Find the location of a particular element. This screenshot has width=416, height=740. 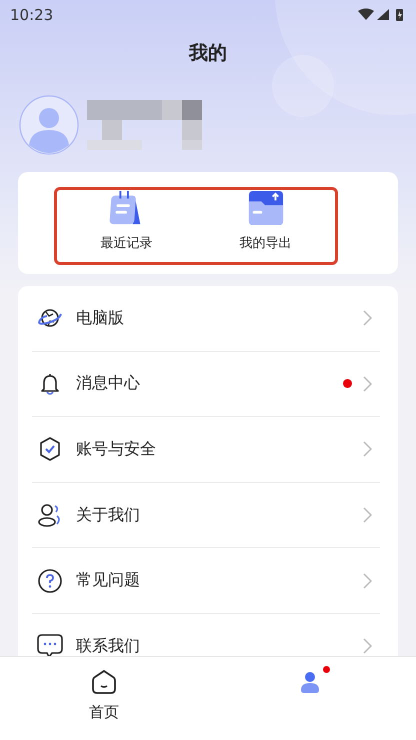

menu-item: 账号与安全 is located at coordinates (206, 450).